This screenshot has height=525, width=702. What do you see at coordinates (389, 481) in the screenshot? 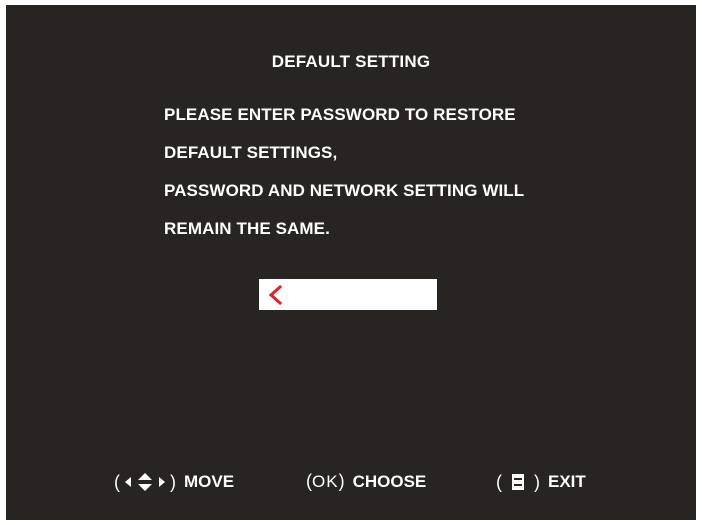
I see `choose-label: CHOOSE` at bounding box center [389, 481].